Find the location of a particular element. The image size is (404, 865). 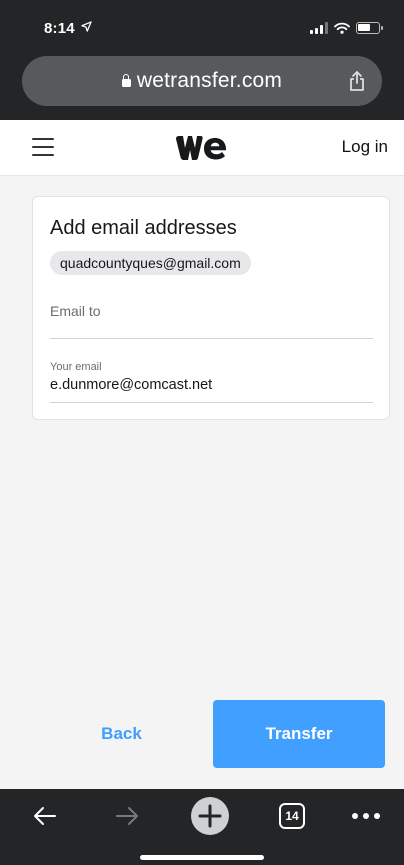

email-to-input is located at coordinates (211, 311).